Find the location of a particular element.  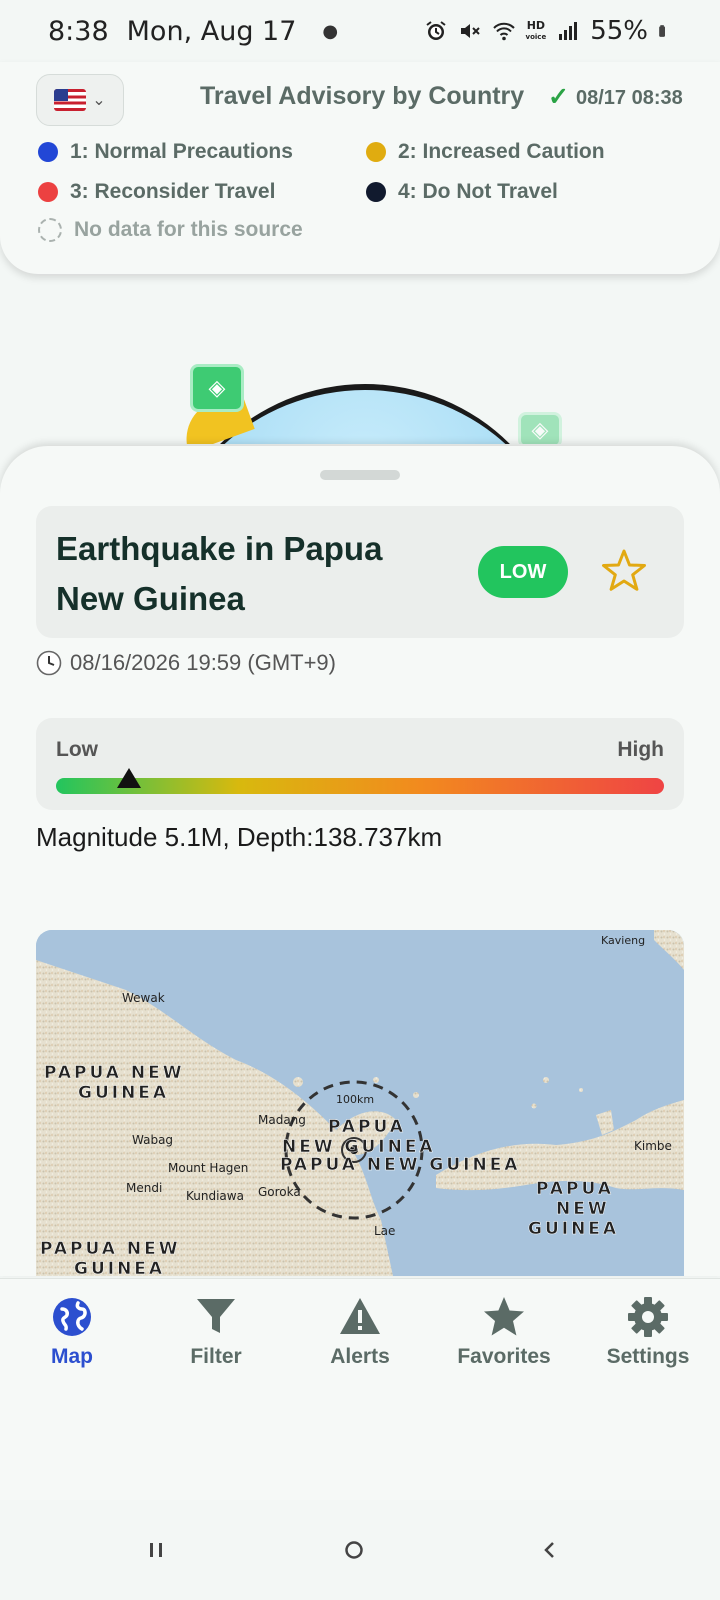

bottom-navigation: Map Filter Alerts Favorites Settings is located at coordinates (360, 1389).